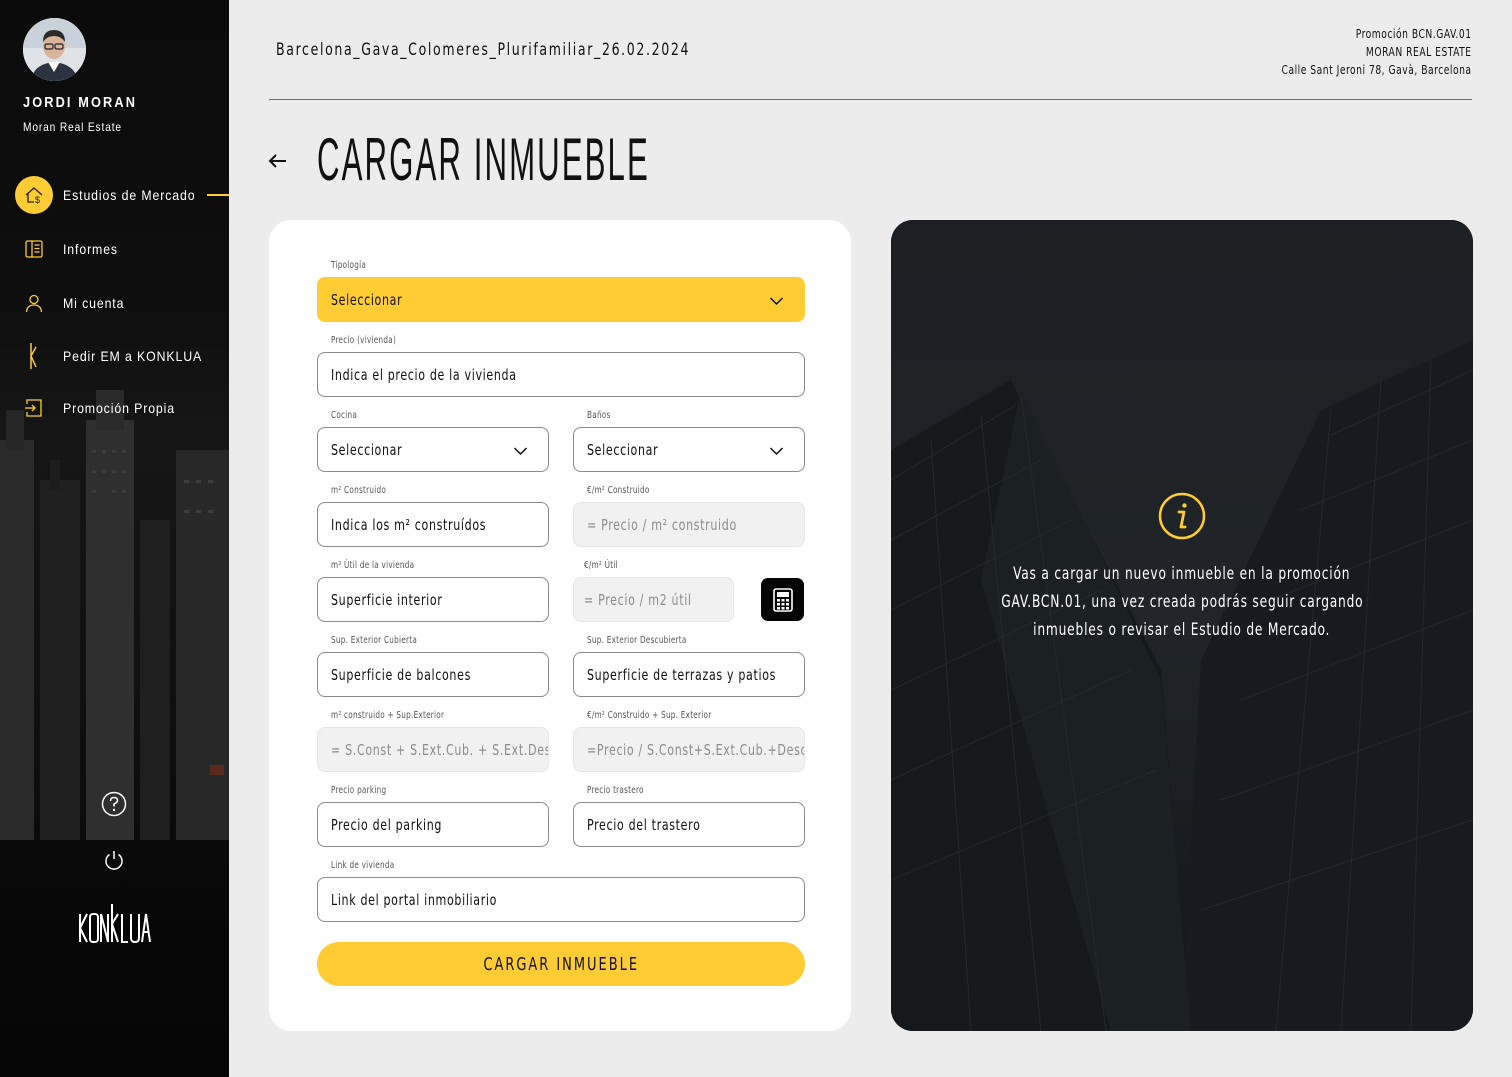  I want to click on sidebar-item-label: Pedir EM a KONKLUA, so click(133, 356).